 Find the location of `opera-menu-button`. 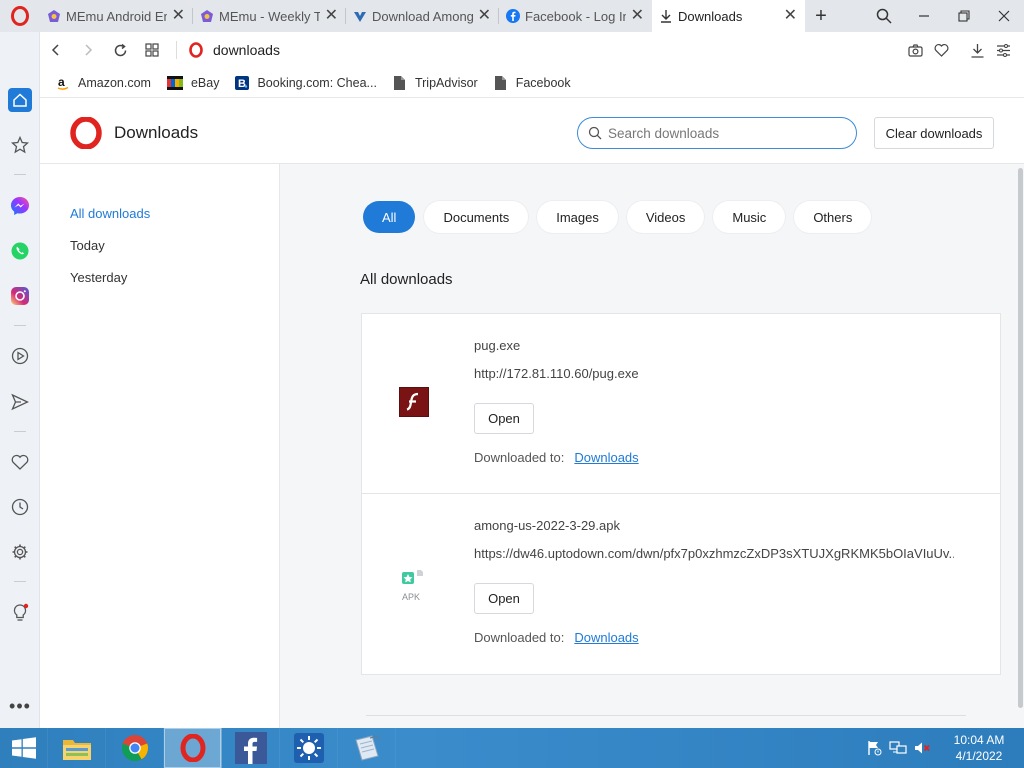

opera-menu-button is located at coordinates (20, 16).